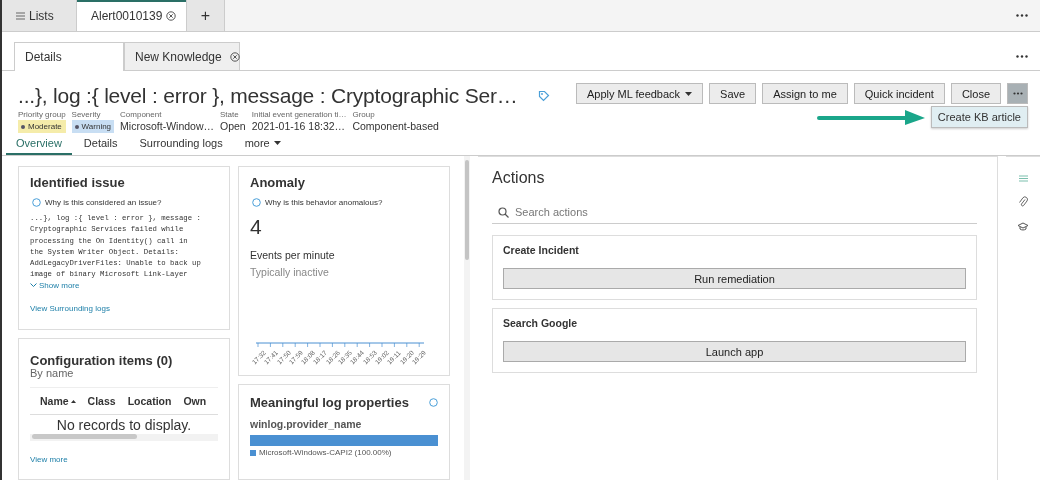 The height and width of the screenshot is (480, 1040). Describe the element at coordinates (899, 93) in the screenshot. I see `toolbar-button: Quick incident` at that location.